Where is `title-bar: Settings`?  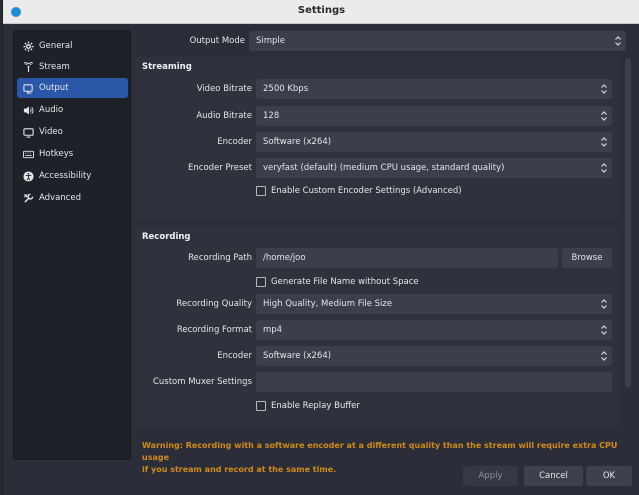 title-bar: Settings is located at coordinates (321, 12).